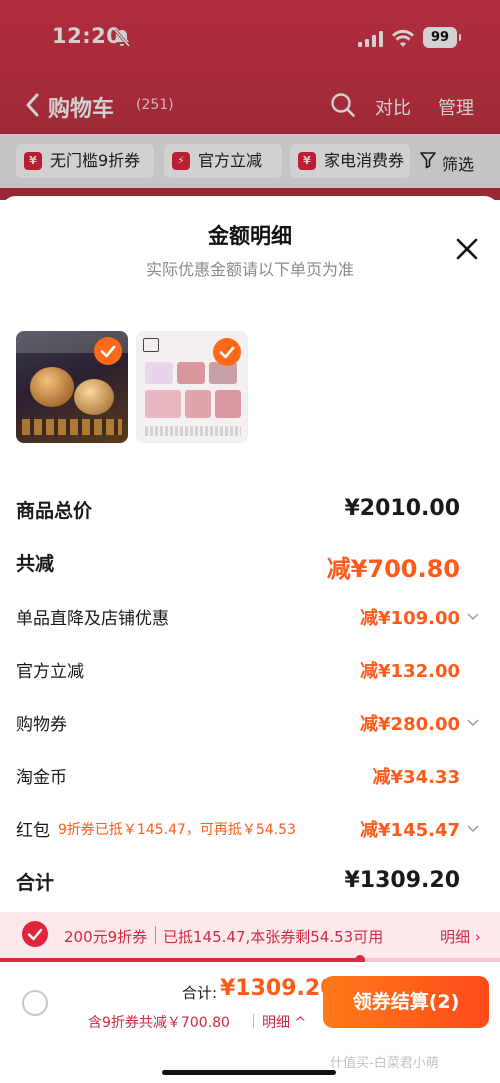 This screenshot has height=1083, width=500. Describe the element at coordinates (35, 934) in the screenshot. I see `coupon-check-icon` at that location.